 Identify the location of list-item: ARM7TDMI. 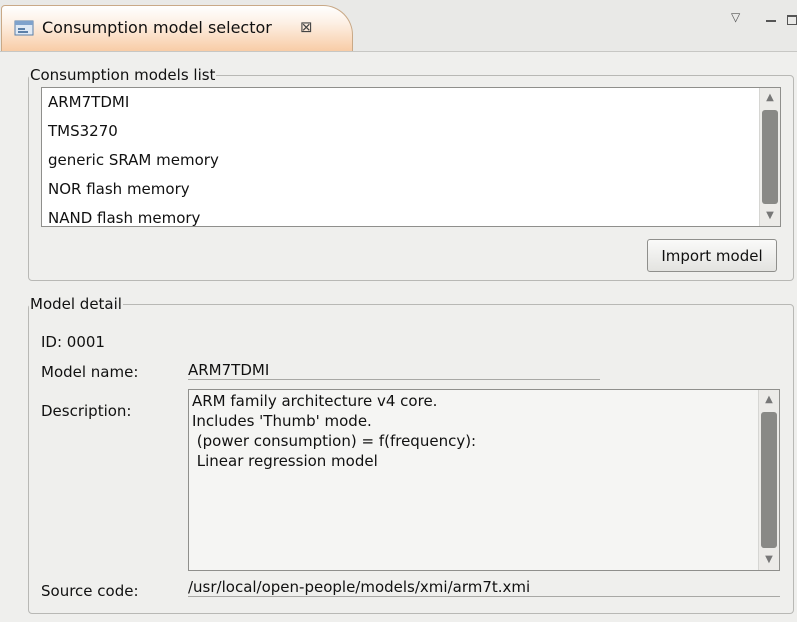
(400, 102).